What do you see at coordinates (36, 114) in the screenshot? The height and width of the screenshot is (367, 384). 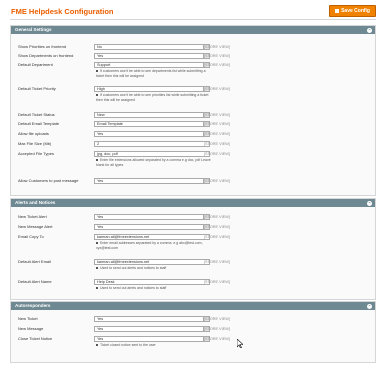 I see `label-default-ticket-status: Default Ticket Status` at bounding box center [36, 114].